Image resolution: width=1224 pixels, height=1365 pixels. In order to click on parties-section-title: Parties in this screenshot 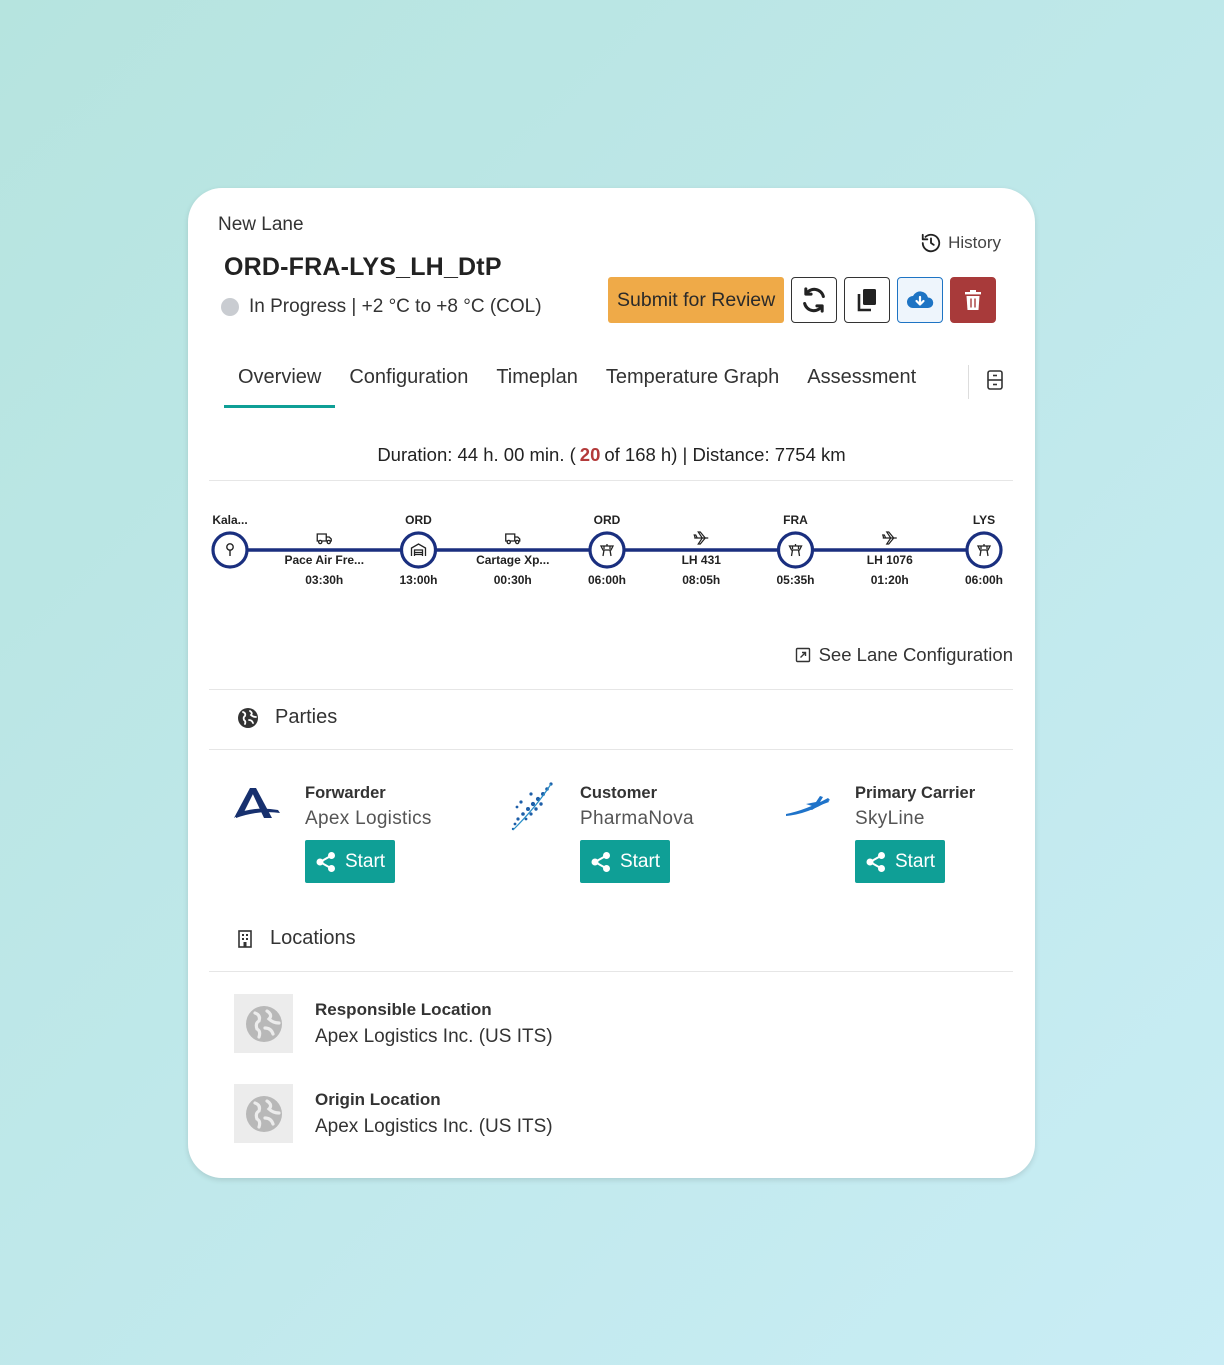, I will do `click(287, 717)`.